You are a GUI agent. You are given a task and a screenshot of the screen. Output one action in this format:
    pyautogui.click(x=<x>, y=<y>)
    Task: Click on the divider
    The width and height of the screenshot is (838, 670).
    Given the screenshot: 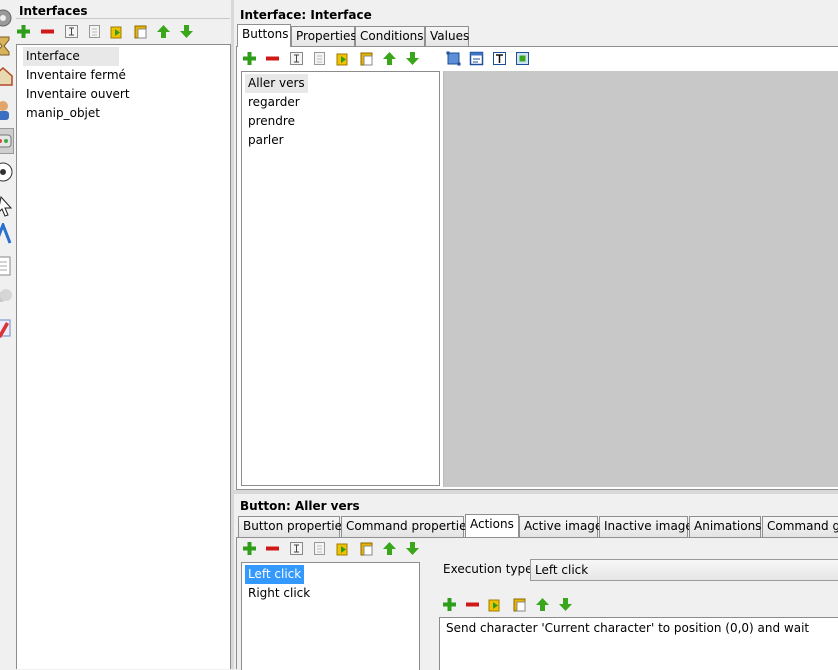 What is the action you would take?
    pyautogui.click(x=123, y=18)
    